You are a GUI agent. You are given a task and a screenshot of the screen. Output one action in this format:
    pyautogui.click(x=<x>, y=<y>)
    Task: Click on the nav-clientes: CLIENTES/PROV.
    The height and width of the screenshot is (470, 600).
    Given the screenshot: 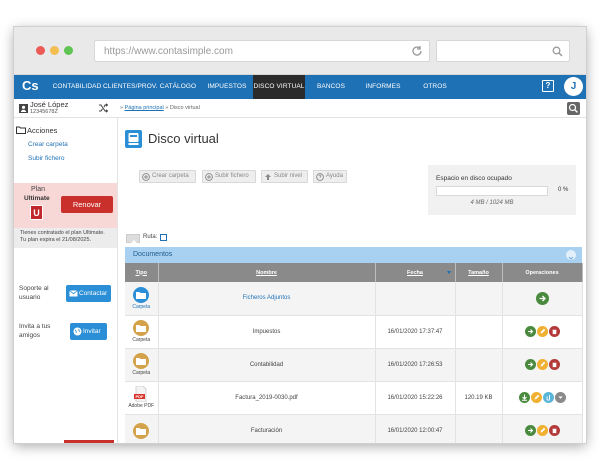 What is the action you would take?
    pyautogui.click(x=130, y=87)
    